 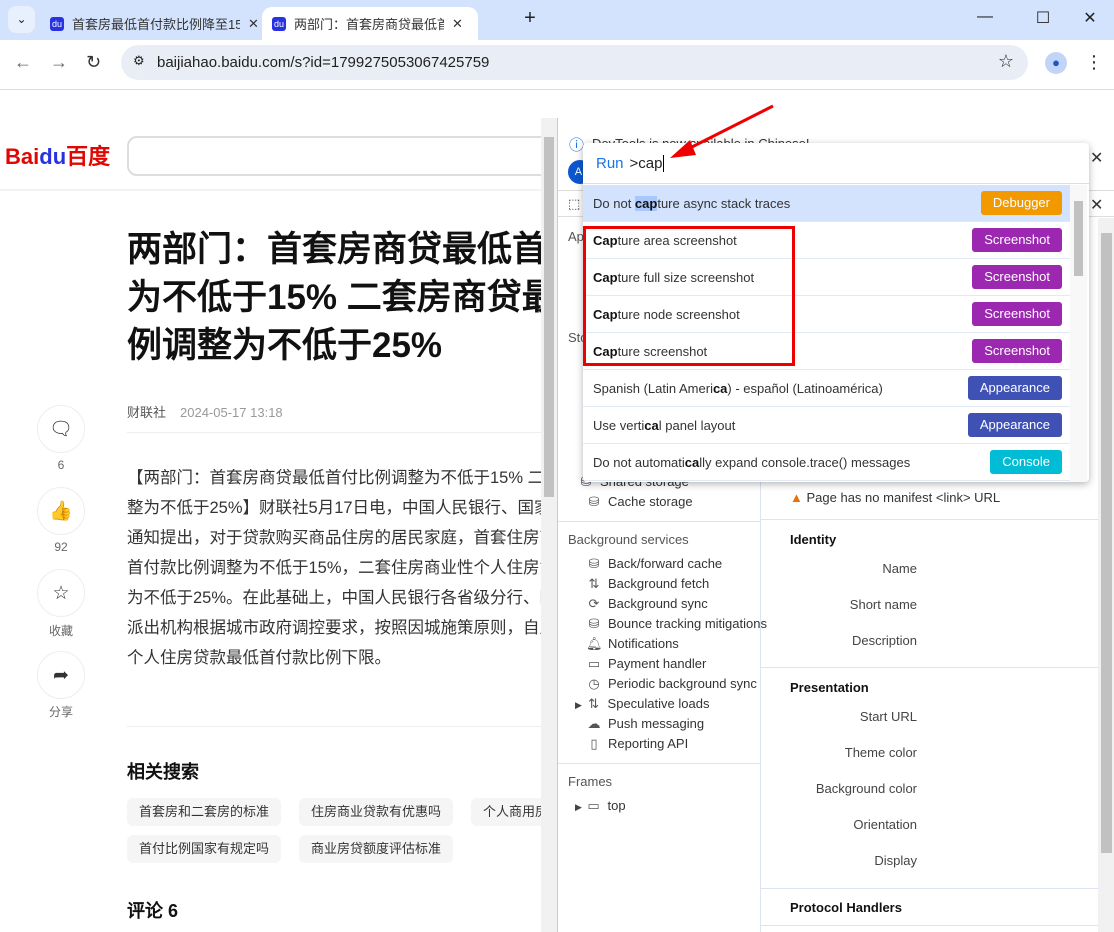 What do you see at coordinates (899, 568) in the screenshot?
I see `field-label: Name` at bounding box center [899, 568].